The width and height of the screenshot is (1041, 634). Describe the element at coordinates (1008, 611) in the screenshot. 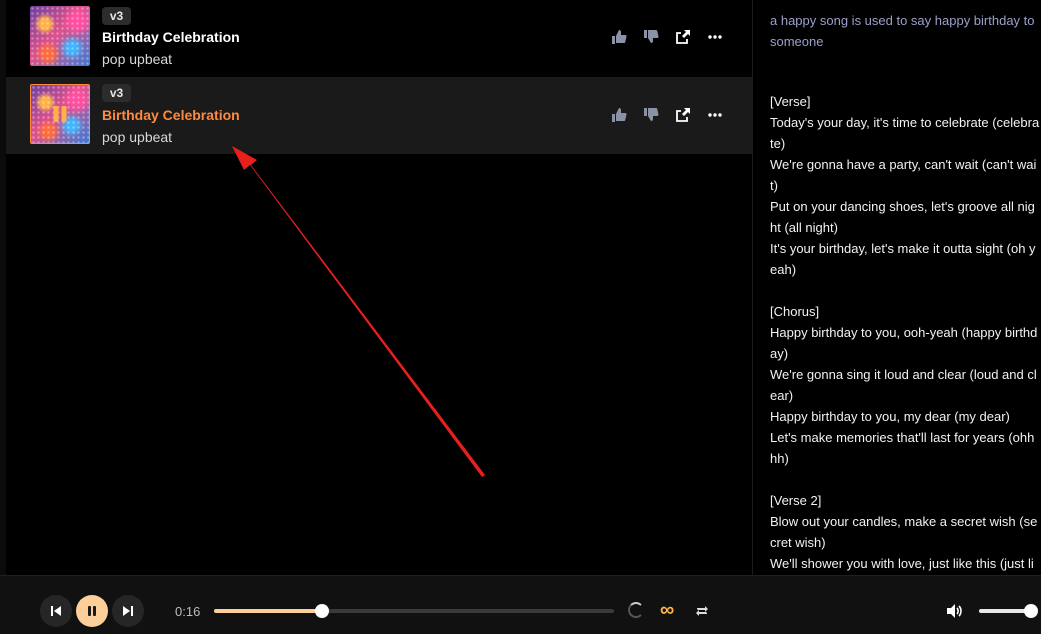

I see `volume-slider` at that location.